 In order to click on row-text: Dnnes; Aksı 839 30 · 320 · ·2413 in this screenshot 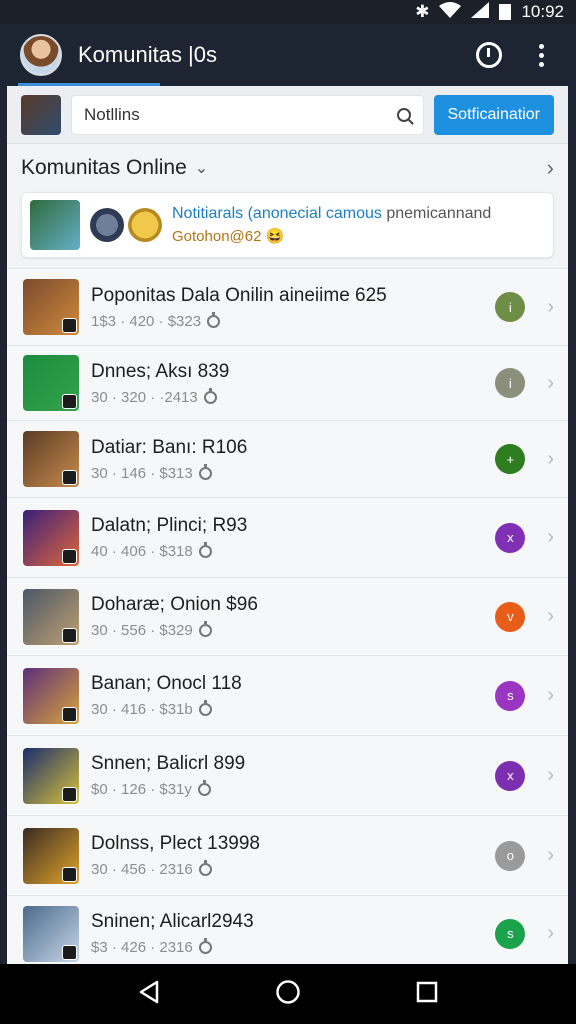, I will do `click(293, 383)`.